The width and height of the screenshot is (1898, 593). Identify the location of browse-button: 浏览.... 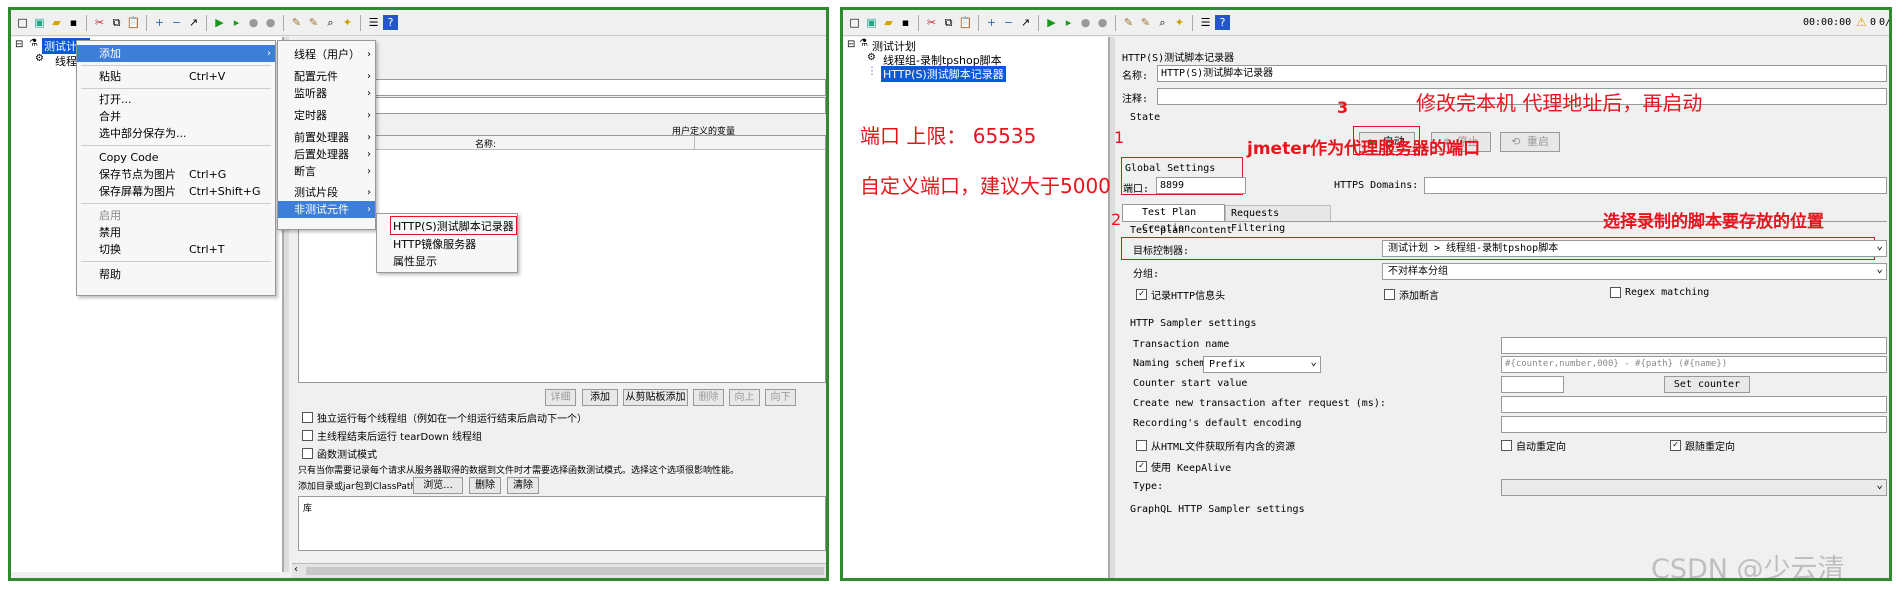
(438, 485).